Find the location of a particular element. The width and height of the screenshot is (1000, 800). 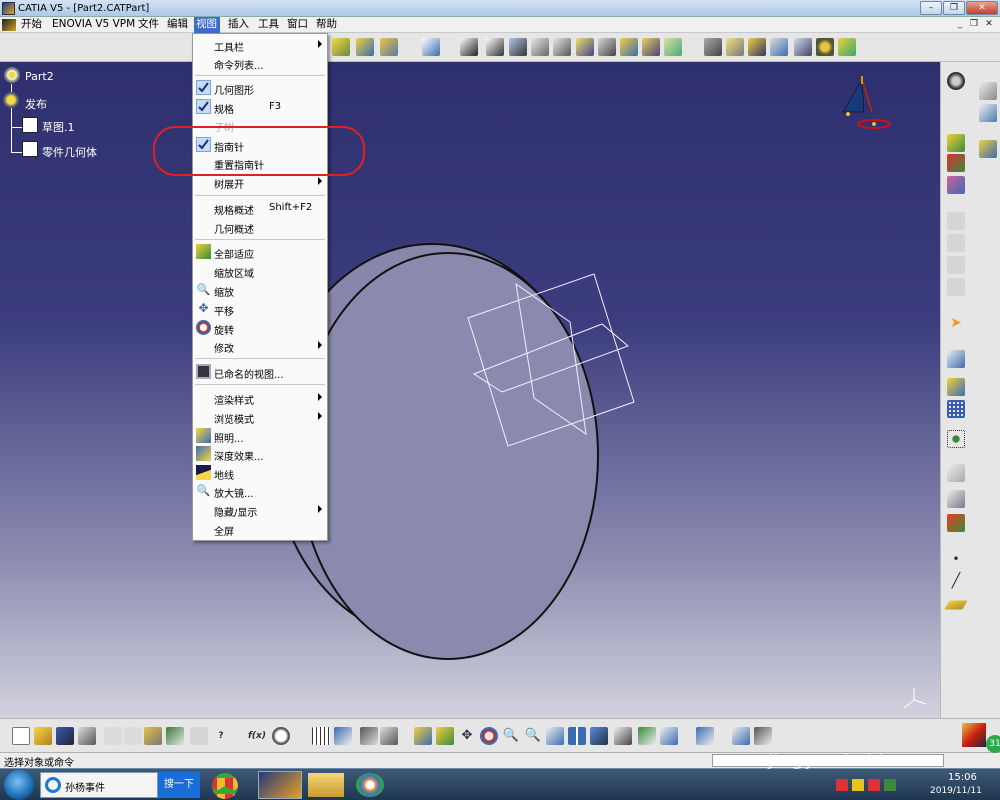

boolean-icon is located at coordinates (779, 47).